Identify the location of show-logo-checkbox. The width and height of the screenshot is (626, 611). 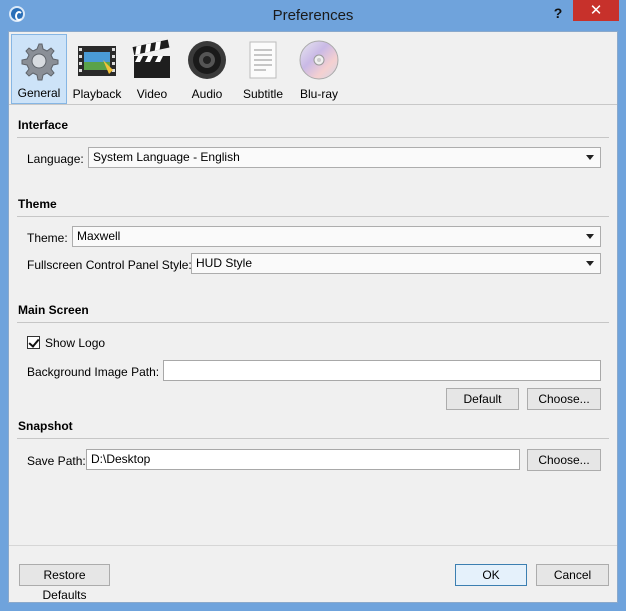
(33, 342).